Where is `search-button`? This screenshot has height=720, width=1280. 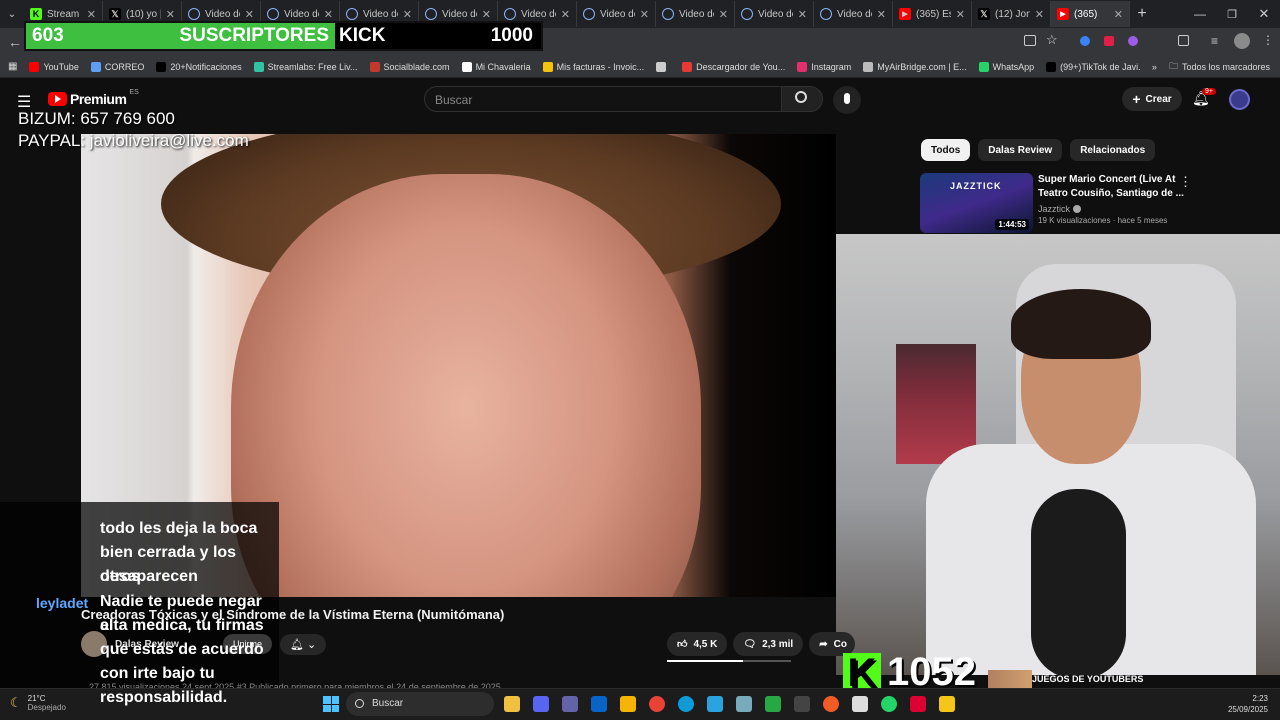
search-button is located at coordinates (802, 99).